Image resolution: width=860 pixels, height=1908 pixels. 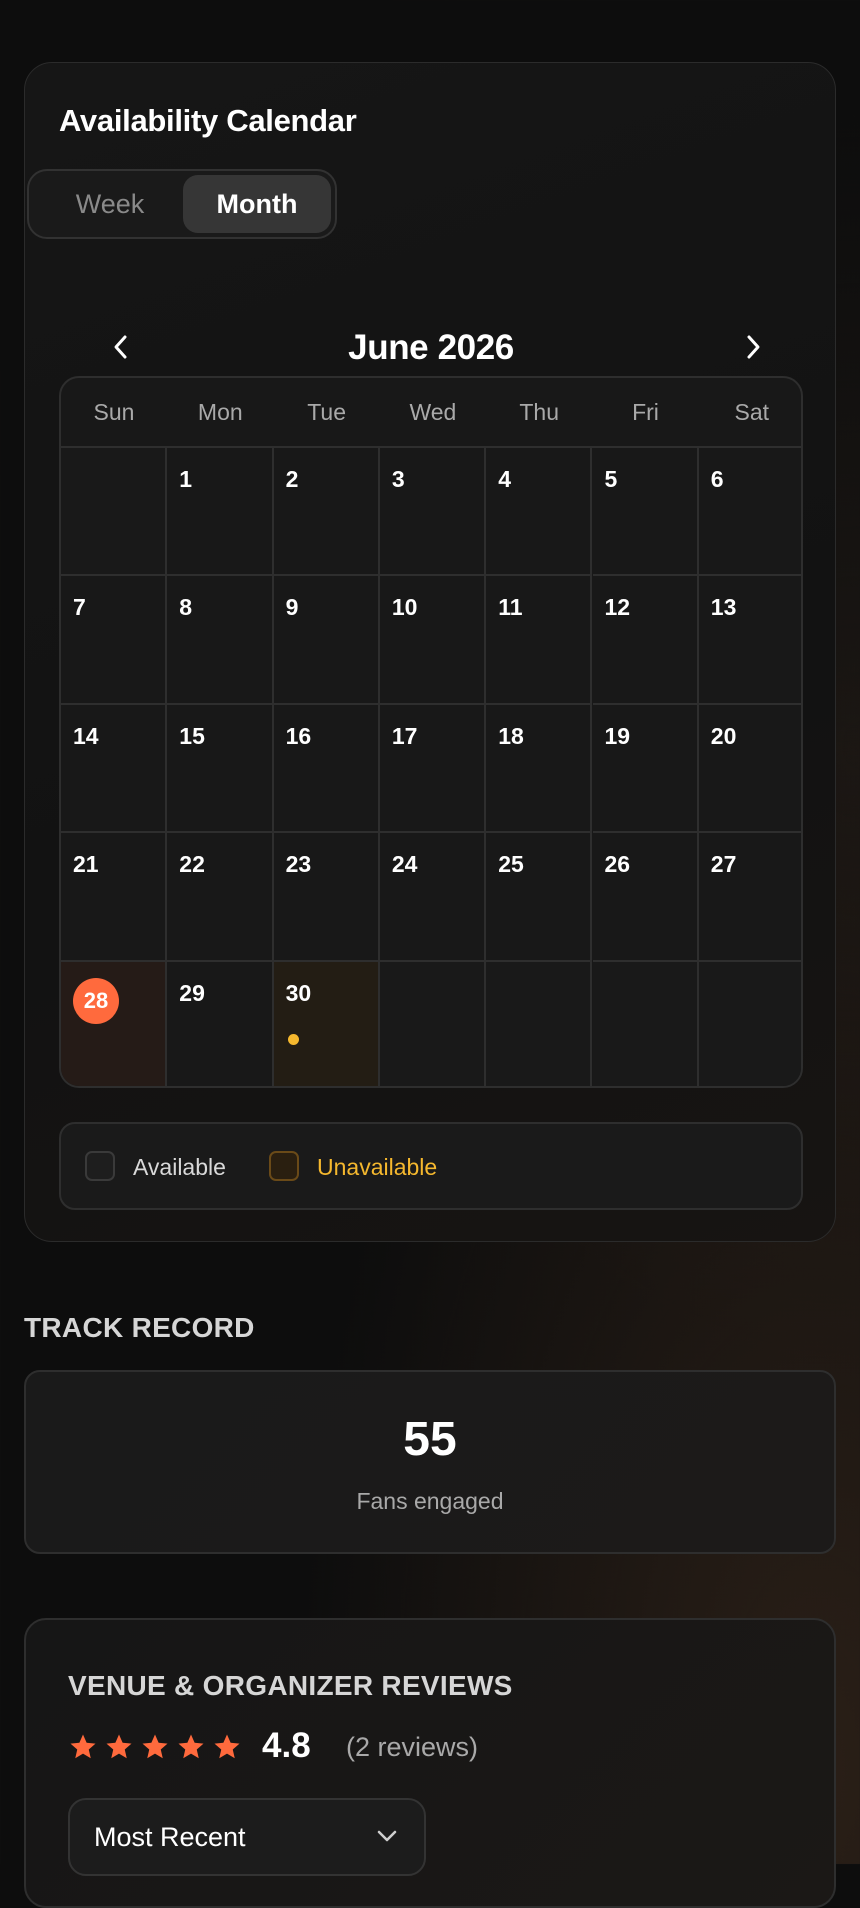 What do you see at coordinates (752, 412) in the screenshot?
I see `weekday-label: Sat` at bounding box center [752, 412].